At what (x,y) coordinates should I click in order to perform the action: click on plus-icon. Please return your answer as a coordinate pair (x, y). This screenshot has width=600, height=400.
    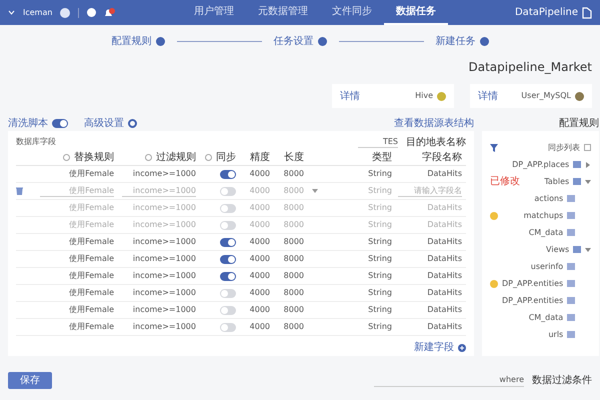
    Looking at the image, I should click on (462, 348).